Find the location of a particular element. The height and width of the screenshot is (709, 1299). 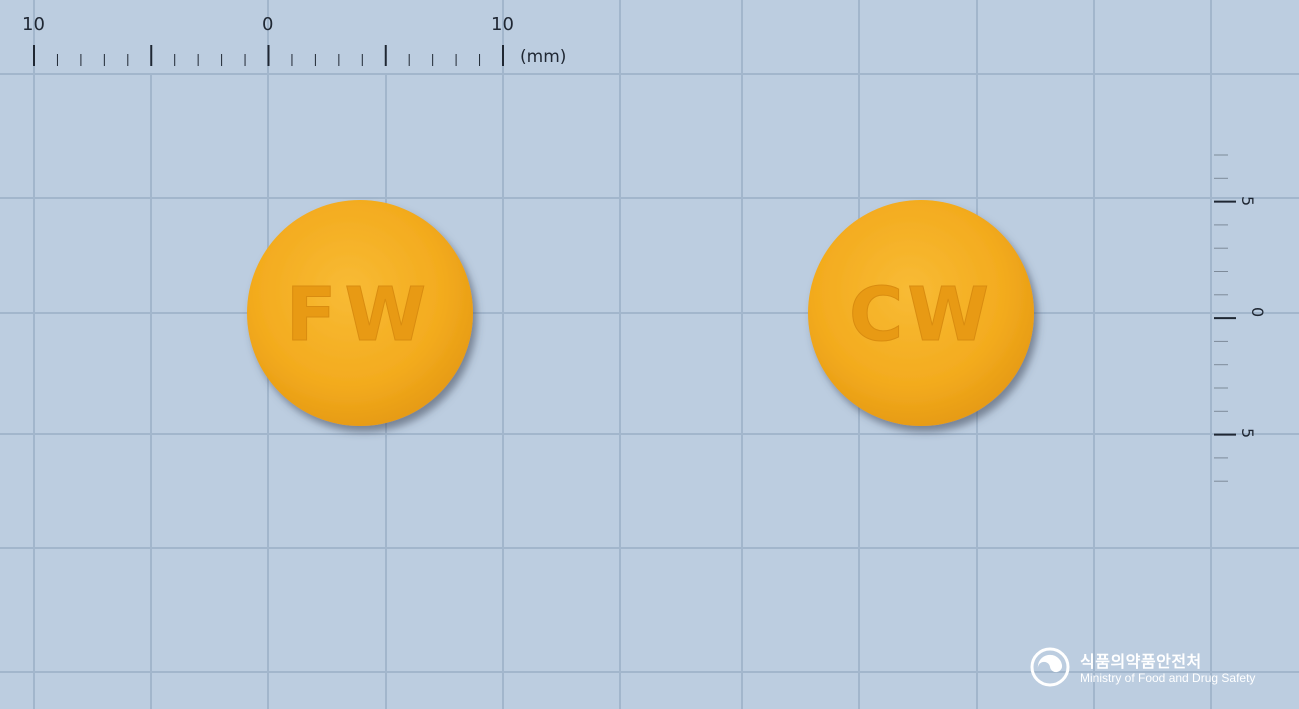

vscale-label-bottom-5: 5 is located at coordinates (1247, 433).